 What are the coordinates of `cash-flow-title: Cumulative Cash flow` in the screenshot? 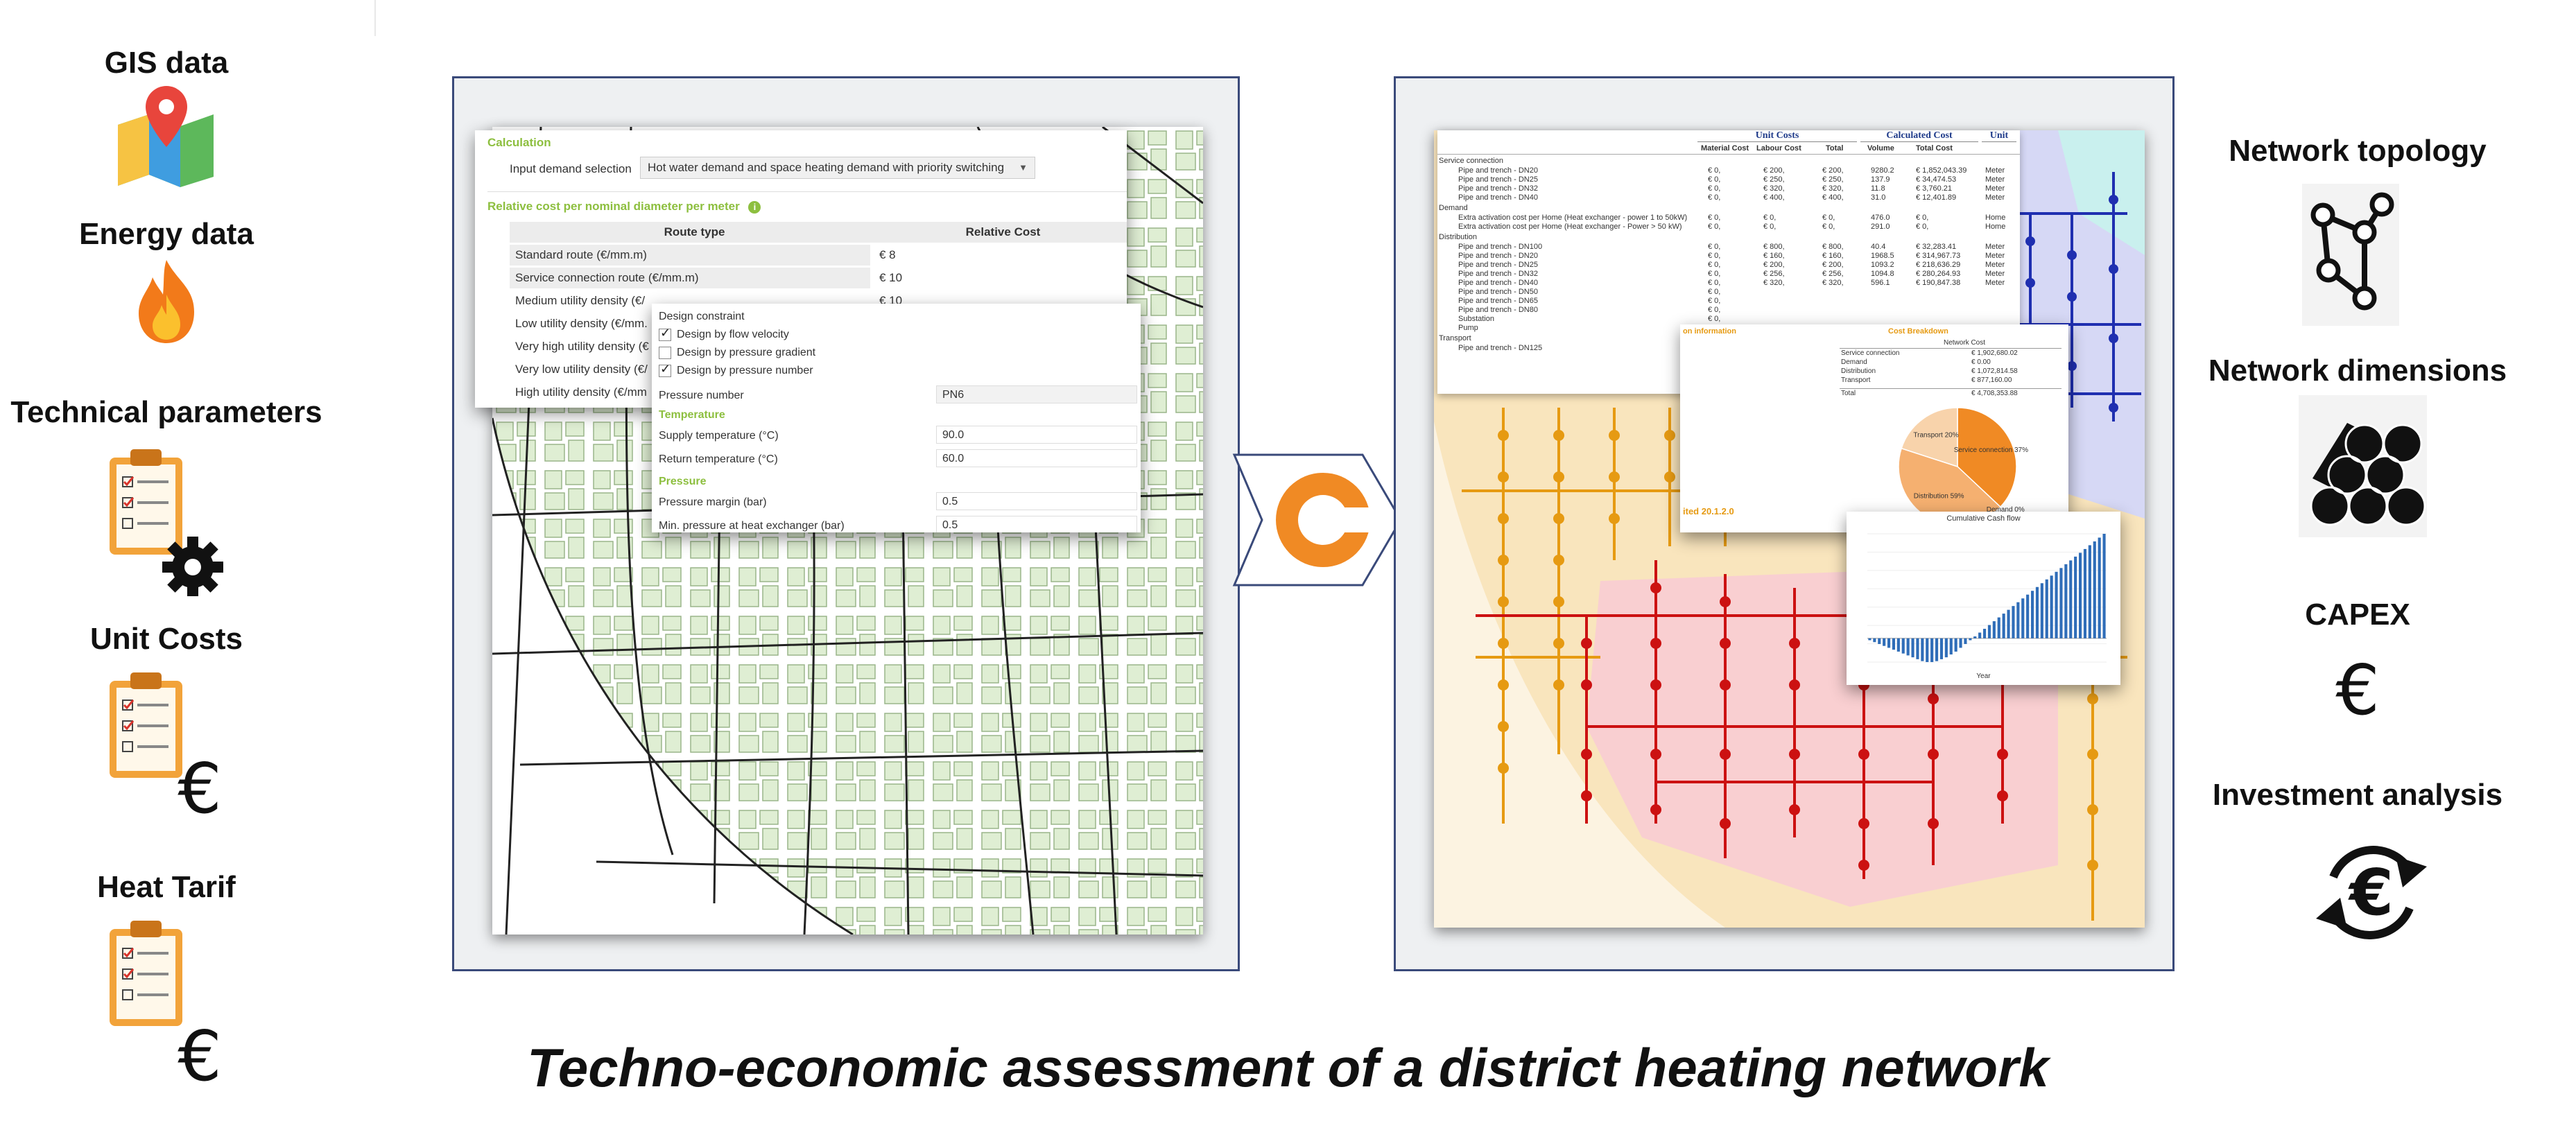 It's located at (1983, 518).